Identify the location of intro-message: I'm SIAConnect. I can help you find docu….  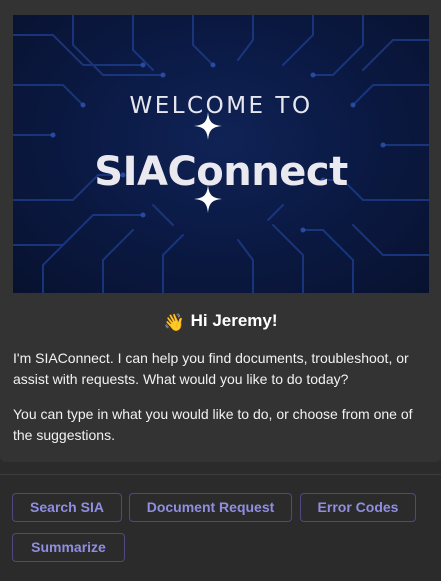
(211, 368).